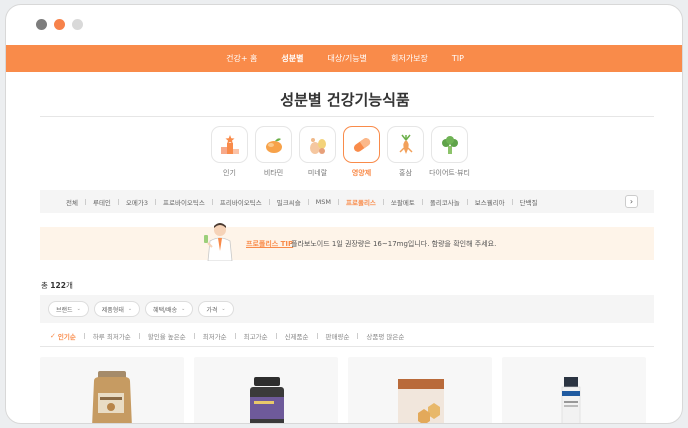 This screenshot has width=688, height=428. What do you see at coordinates (67, 336) in the screenshot?
I see `sort-popular: 인기순` at bounding box center [67, 336].